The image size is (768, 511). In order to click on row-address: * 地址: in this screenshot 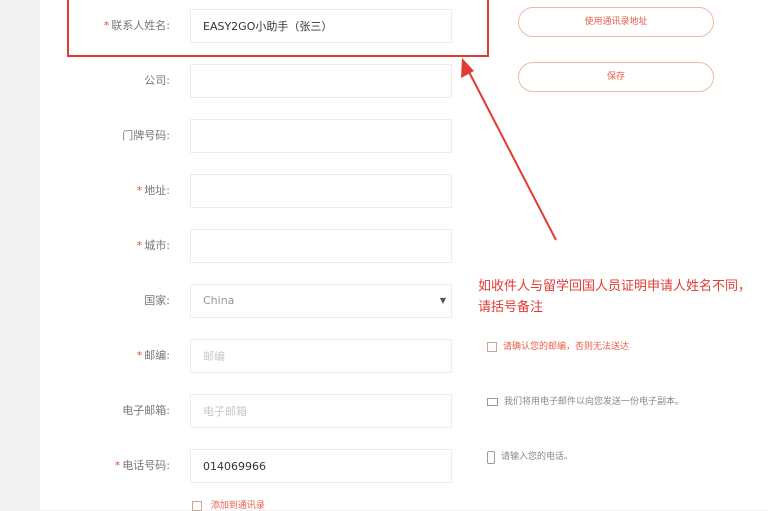, I will do `click(230, 191)`.